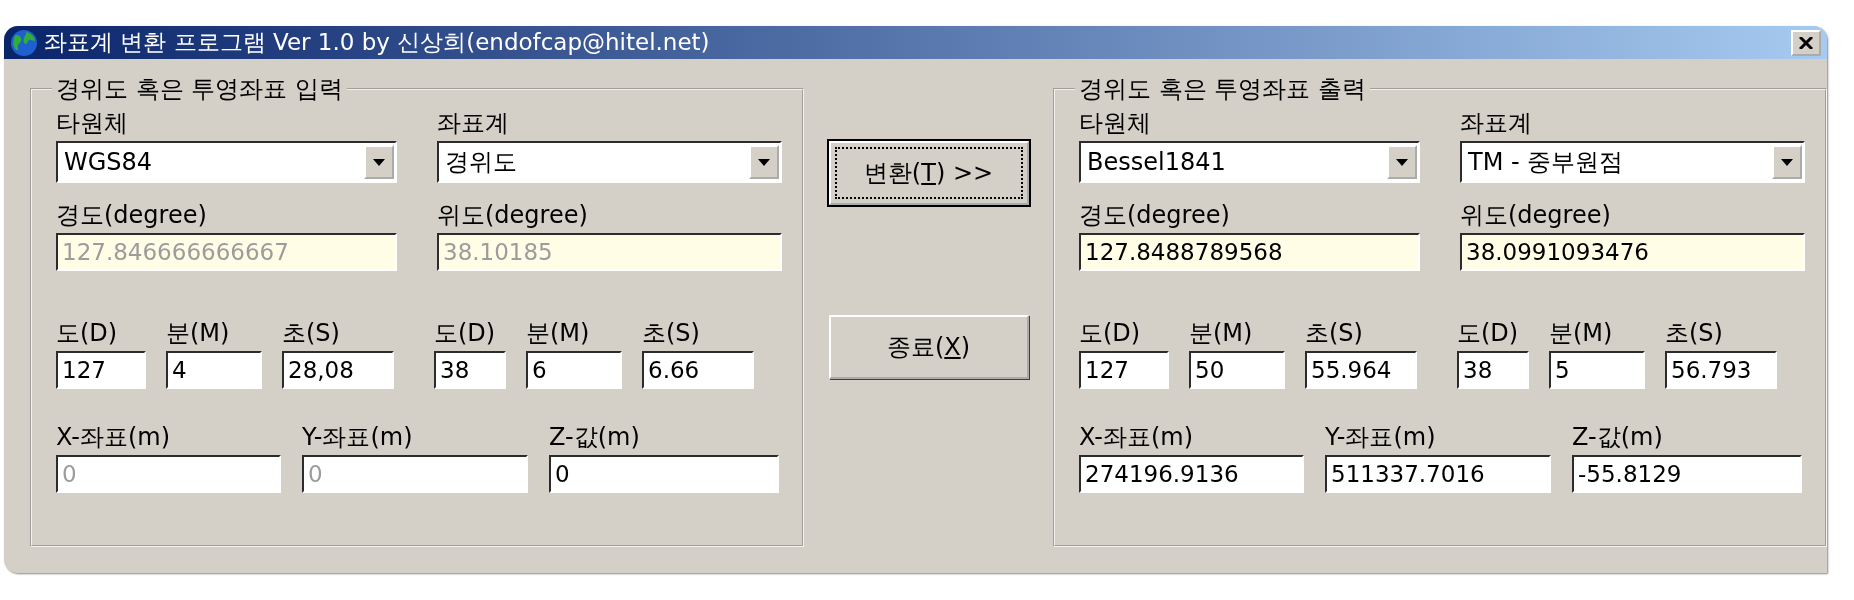  What do you see at coordinates (1361, 370) in the screenshot?
I see `input-field: 55.964` at bounding box center [1361, 370].